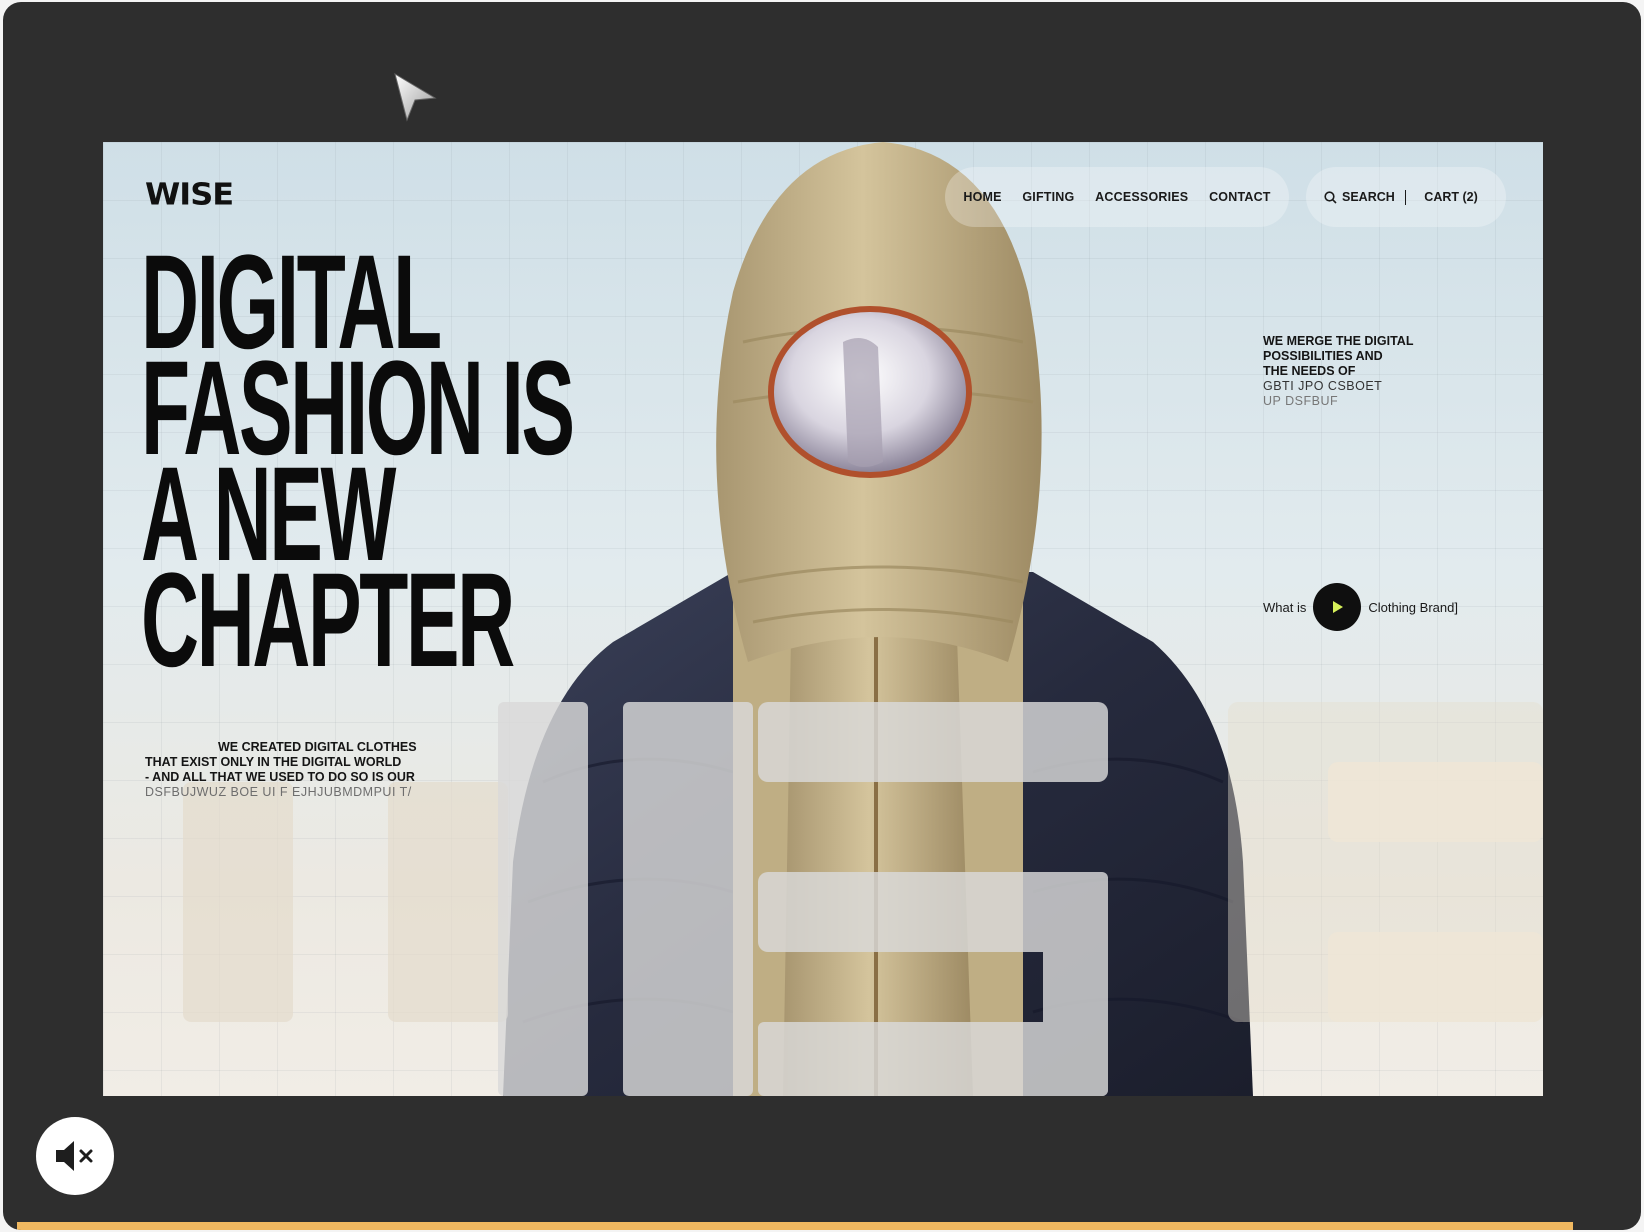 The image size is (1644, 1232). I want to click on intro-line: - AND ALL THAT WE USED TO DO SO IS OUR, so click(280, 777).